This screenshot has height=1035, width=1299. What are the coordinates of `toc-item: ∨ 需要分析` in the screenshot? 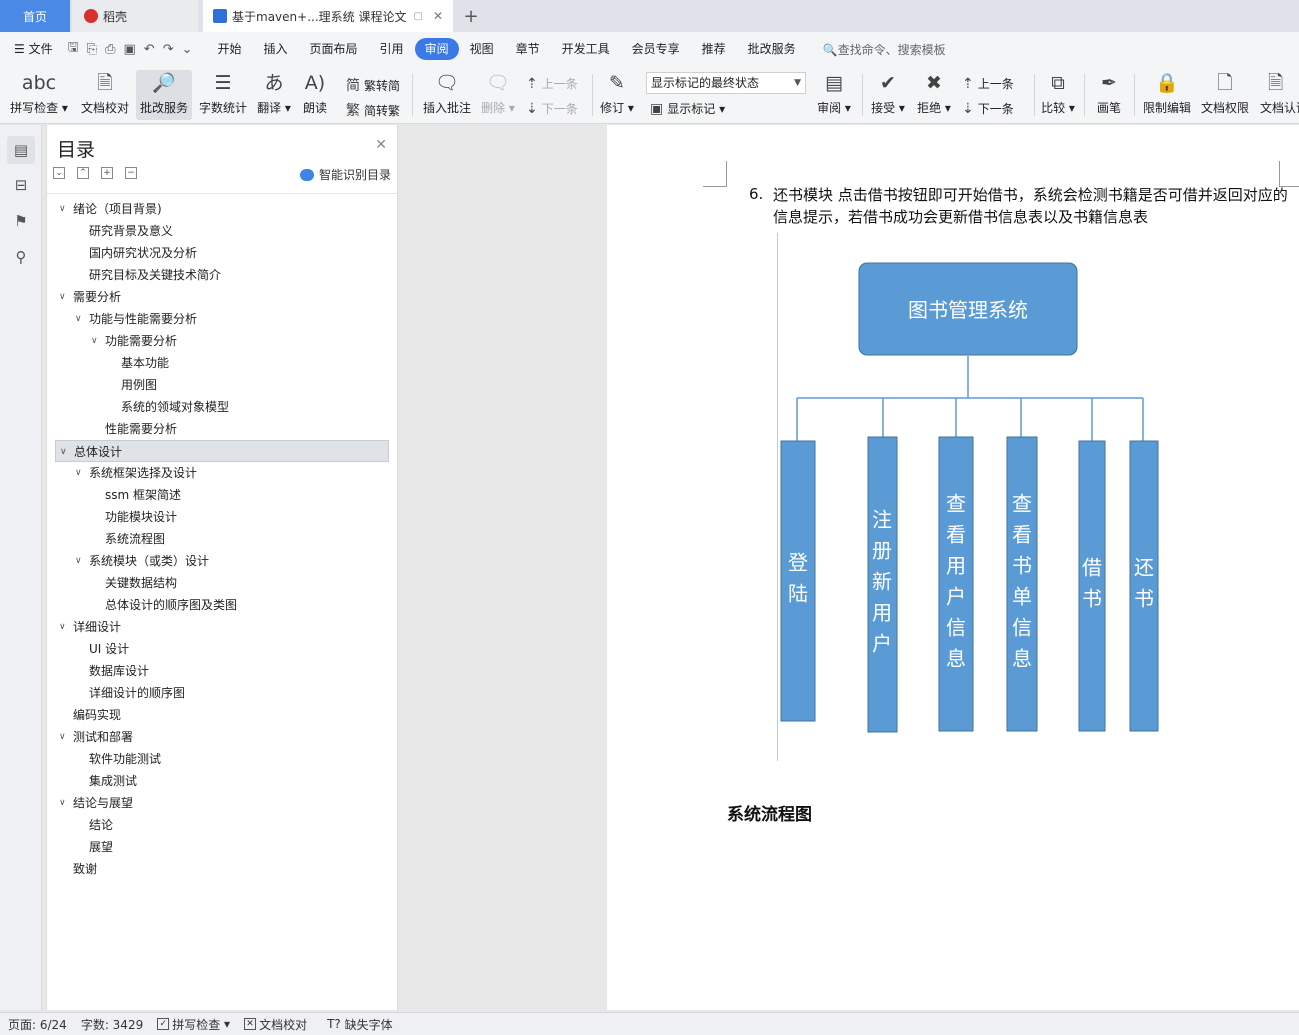 It's located at (222, 297).